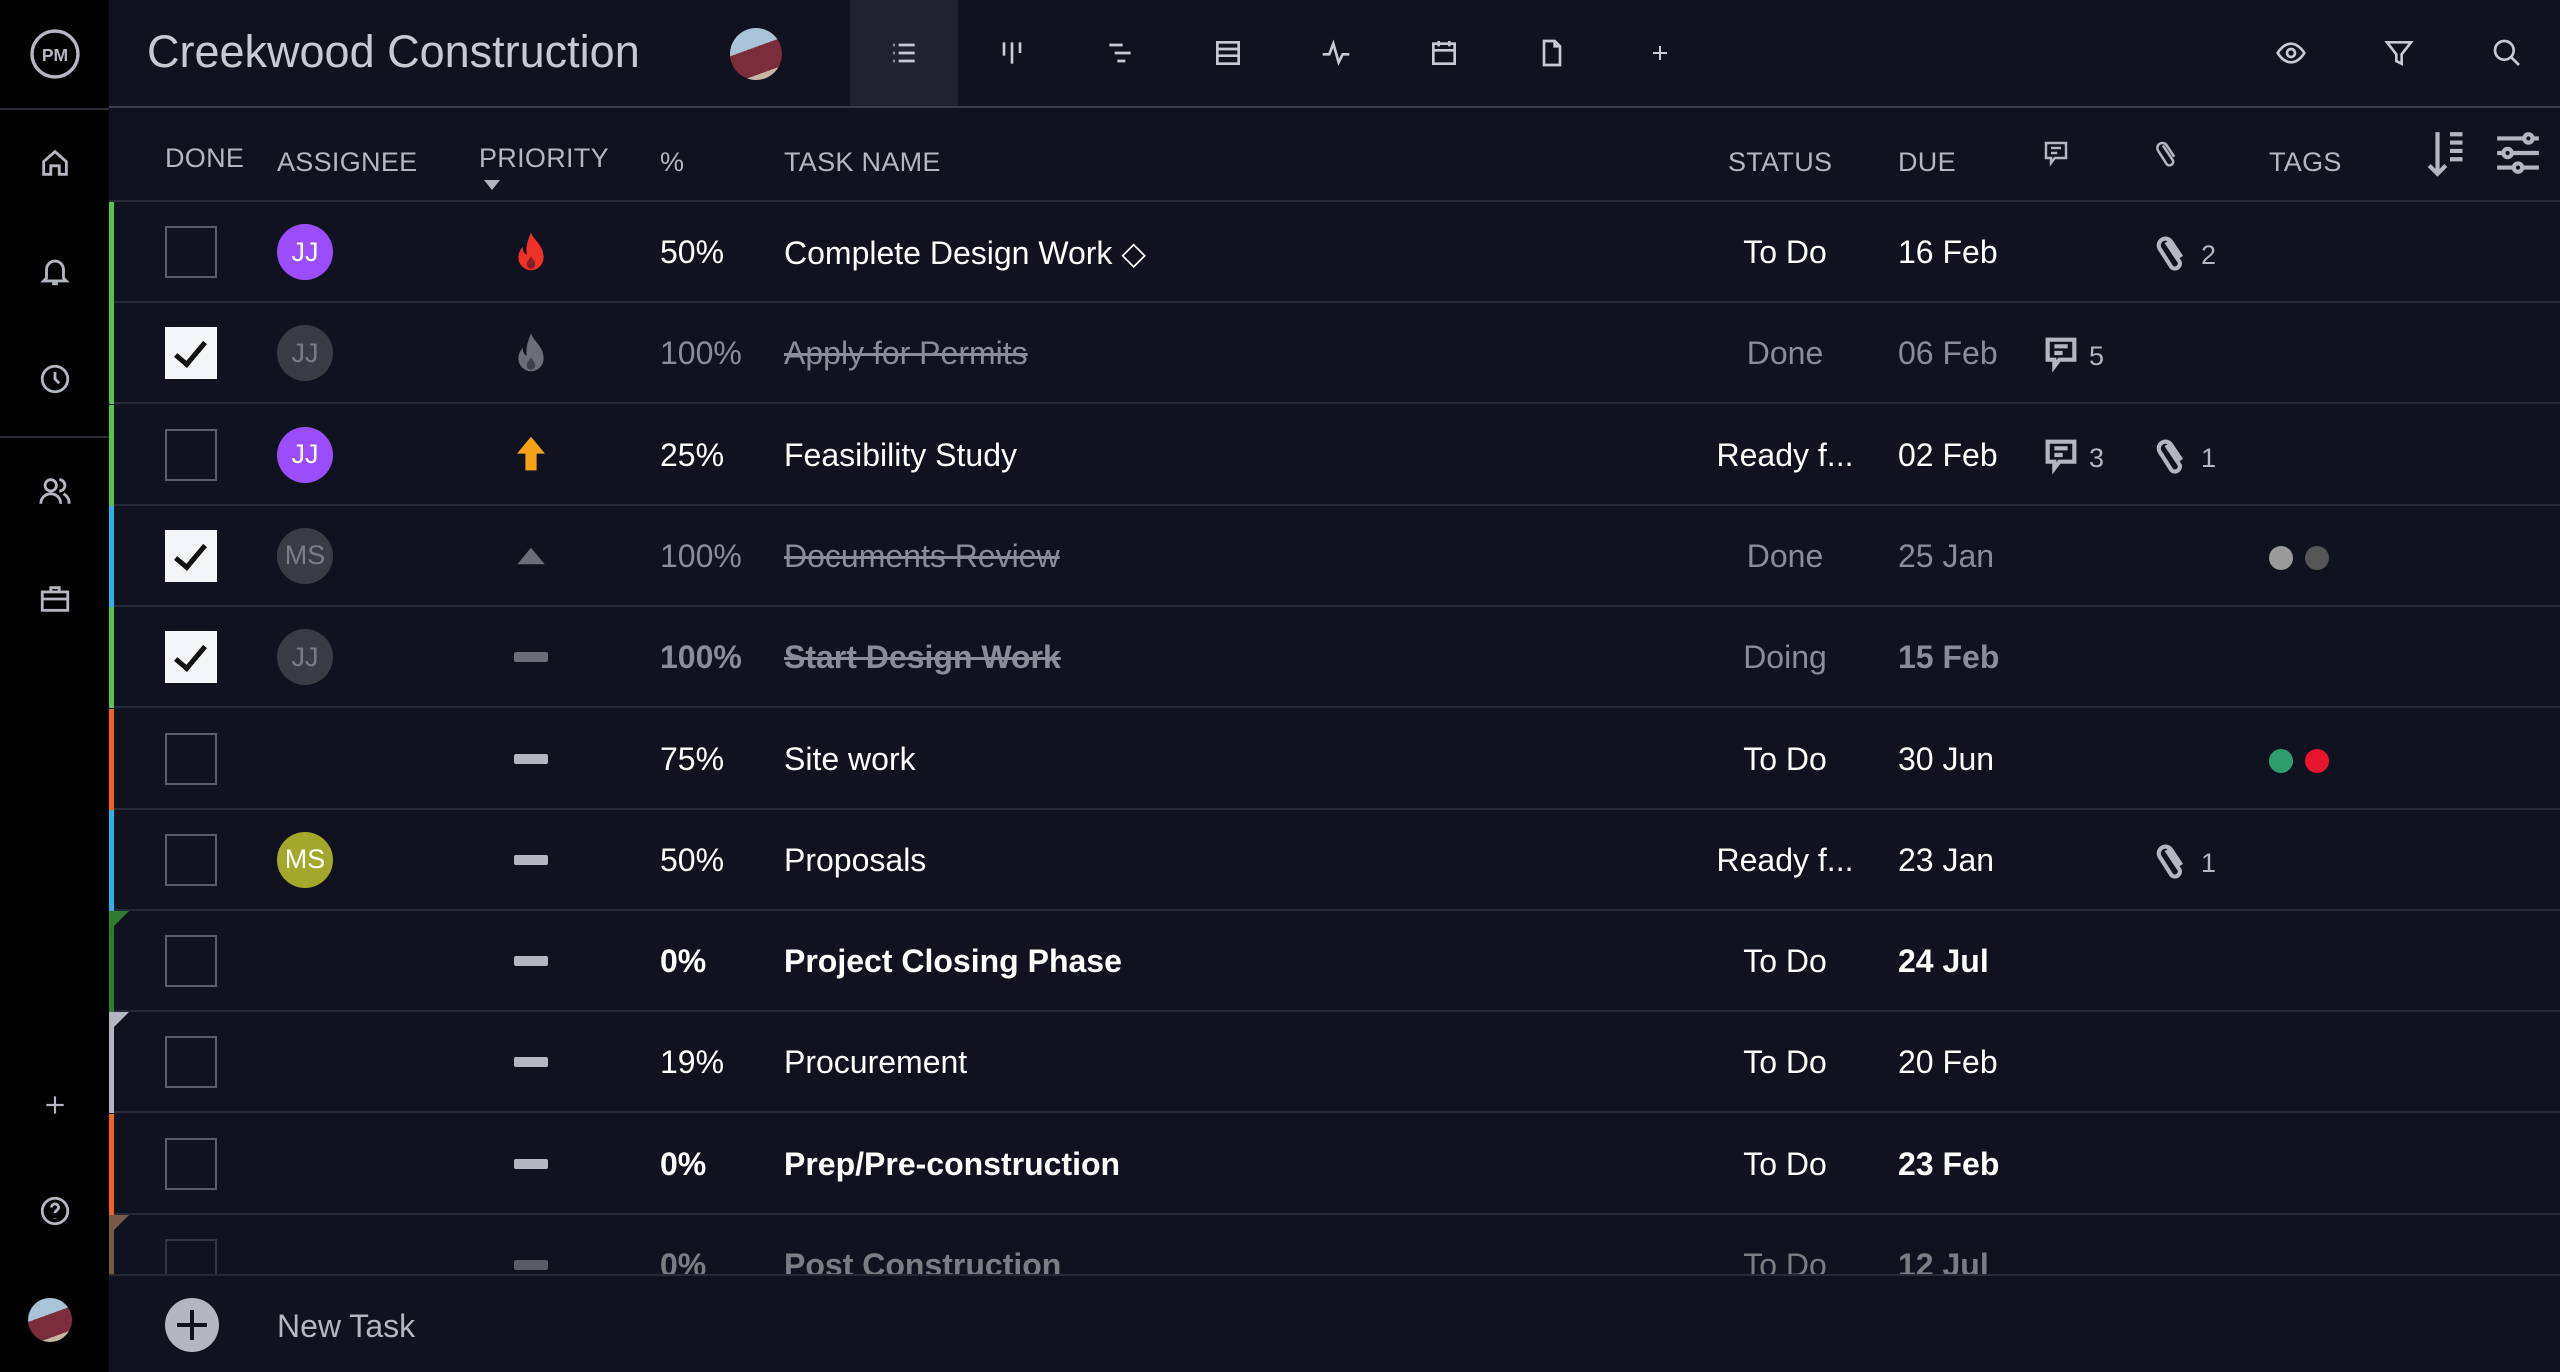  Describe the element at coordinates (1948, 353) in the screenshot. I see `due-date: 06 Feb` at that location.